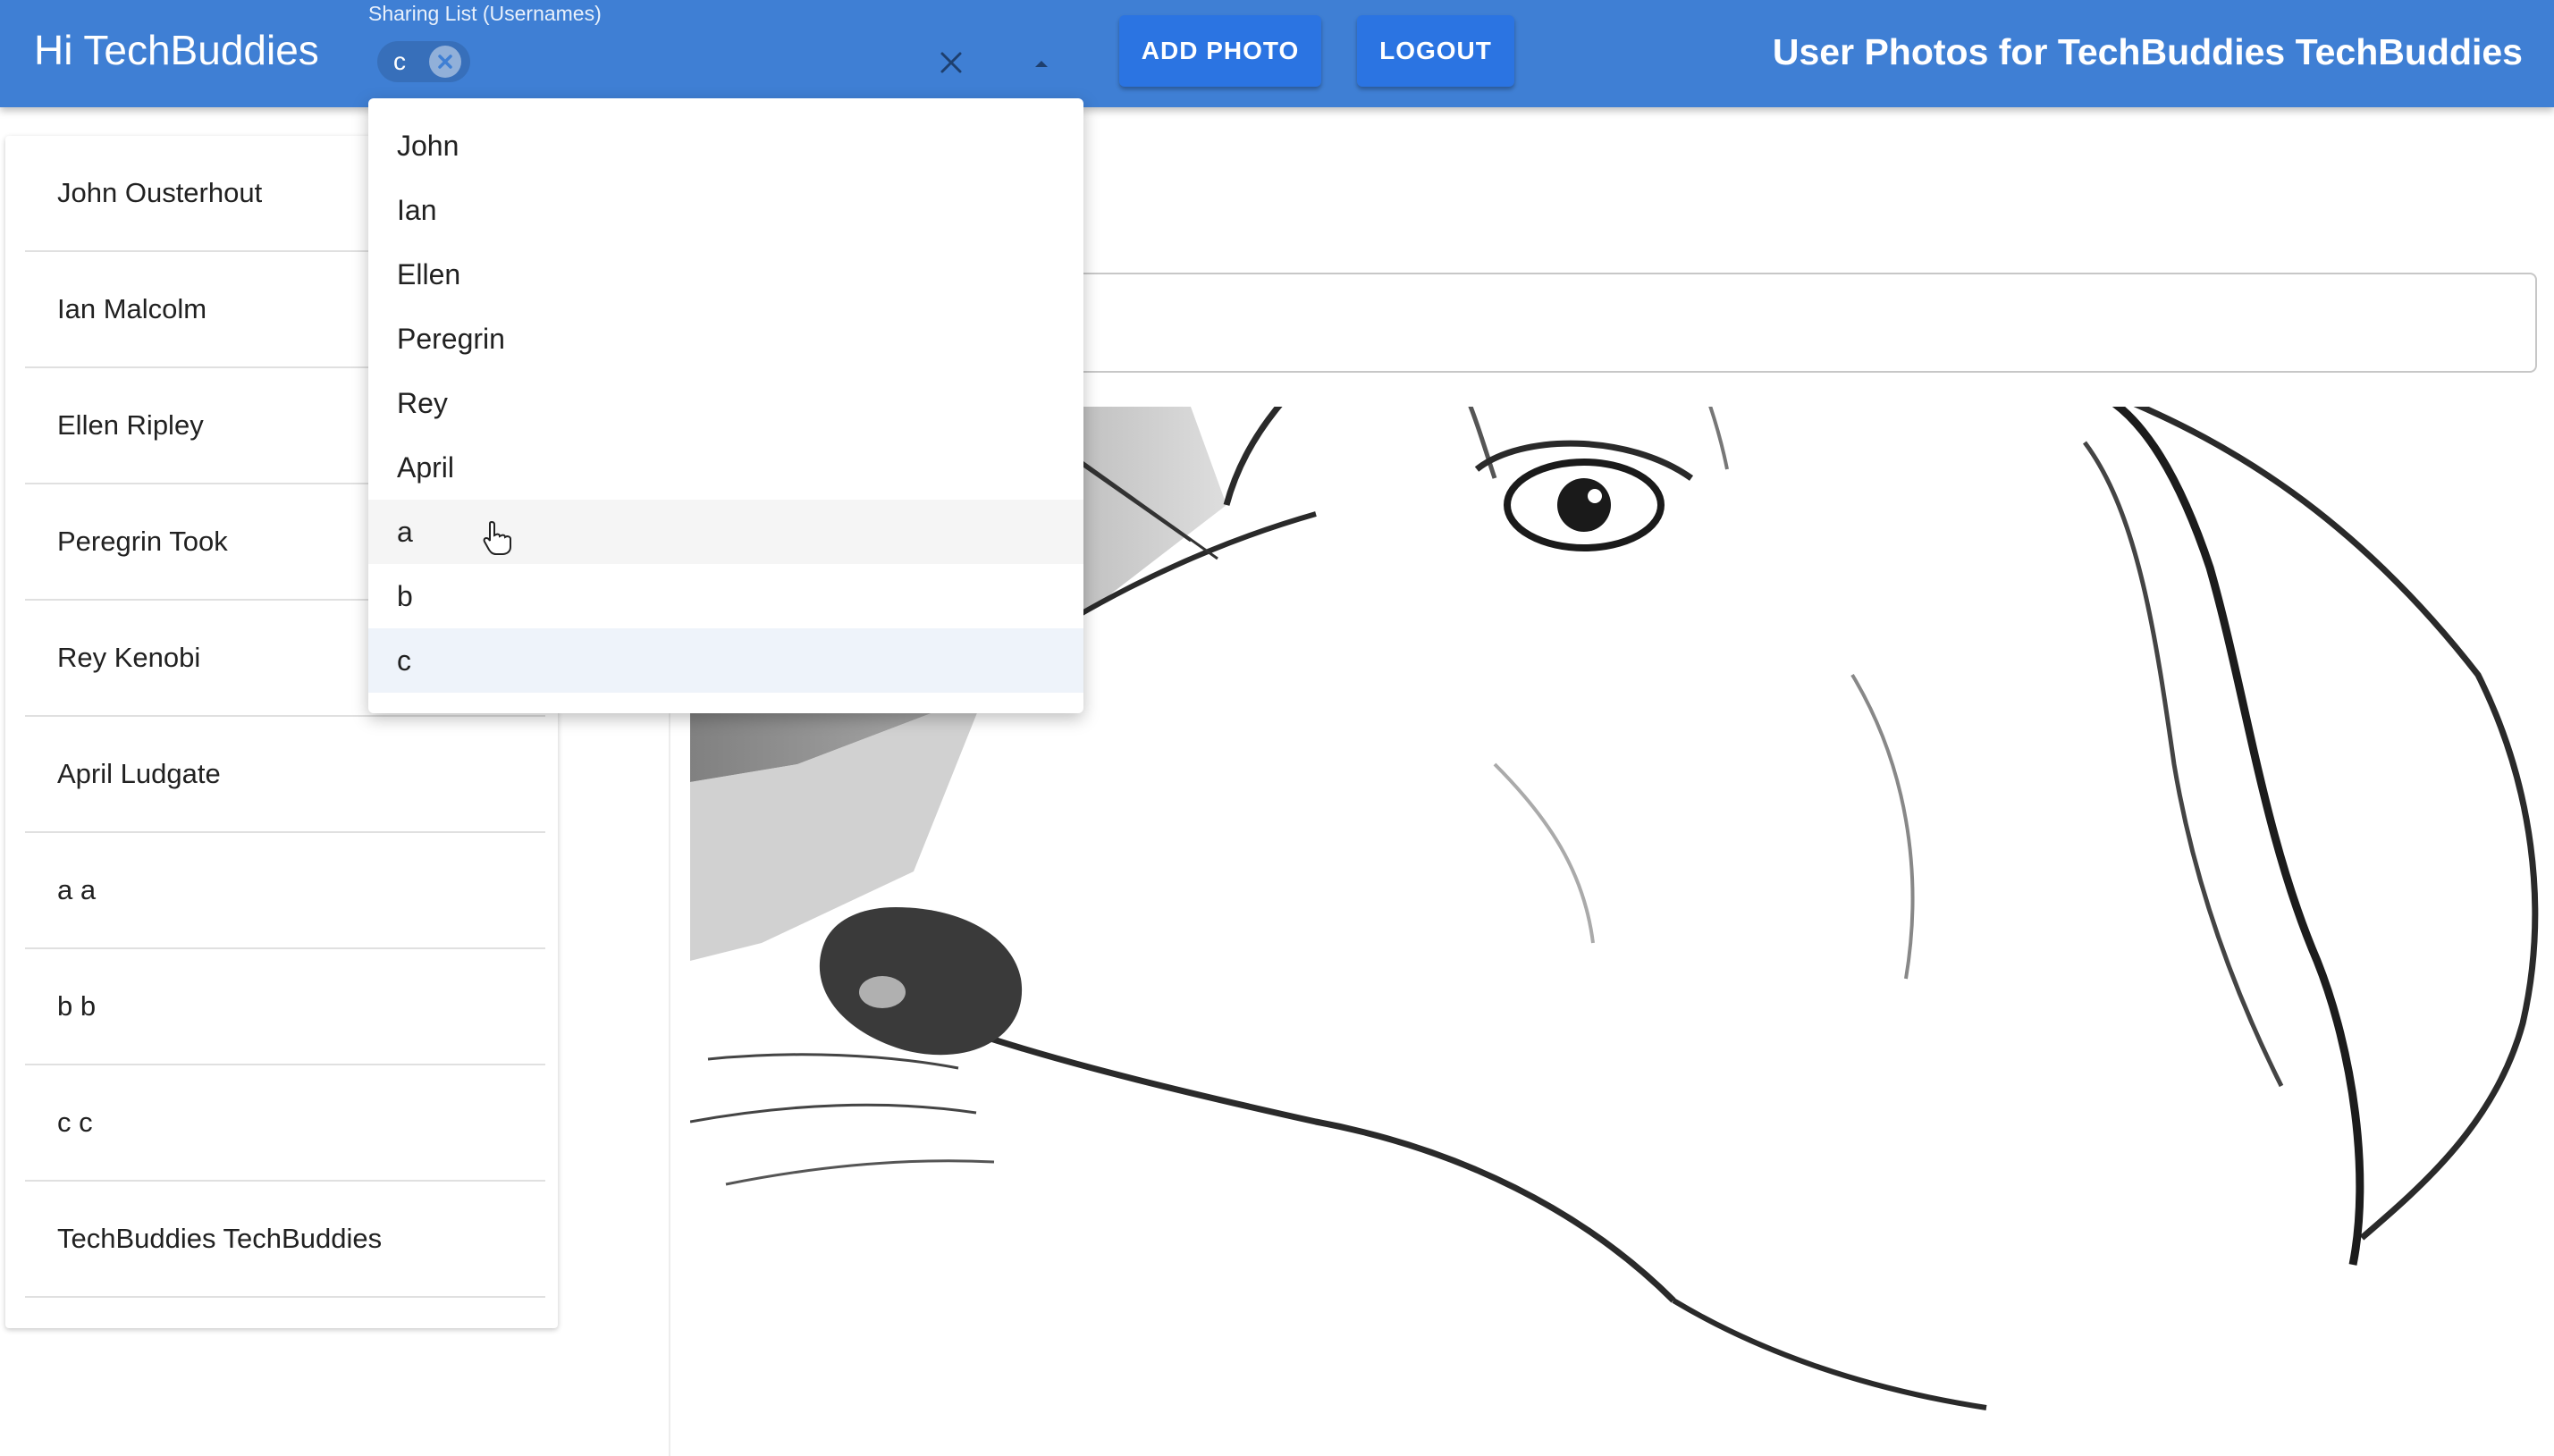 The width and height of the screenshot is (2554, 1456). Describe the element at coordinates (725, 275) in the screenshot. I see `option-ellen: Ellen` at that location.